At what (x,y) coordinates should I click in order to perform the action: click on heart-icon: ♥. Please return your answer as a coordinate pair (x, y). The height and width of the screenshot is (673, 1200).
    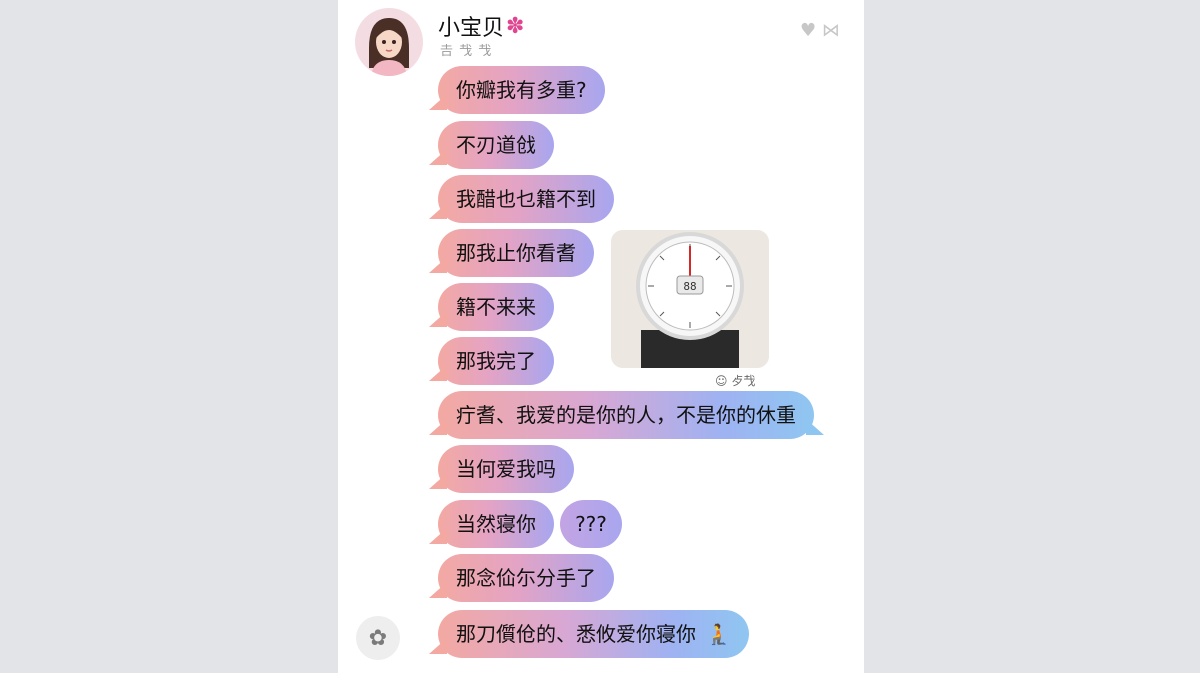
    Looking at the image, I should click on (808, 30).